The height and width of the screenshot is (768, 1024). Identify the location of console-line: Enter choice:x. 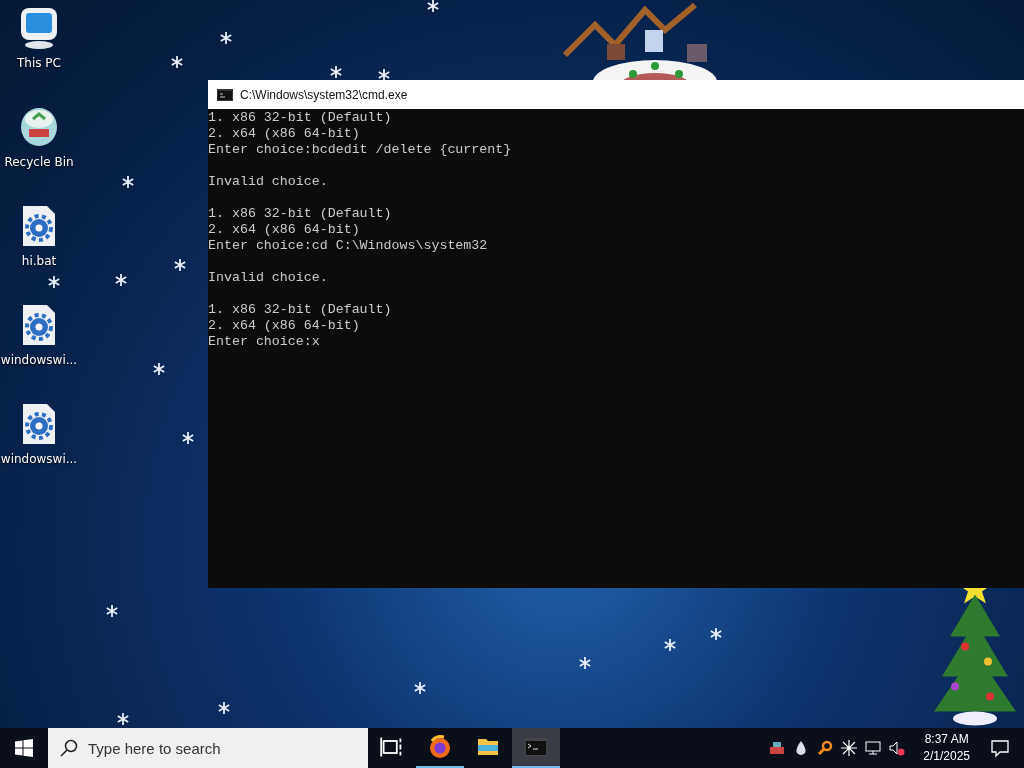
(264, 342).